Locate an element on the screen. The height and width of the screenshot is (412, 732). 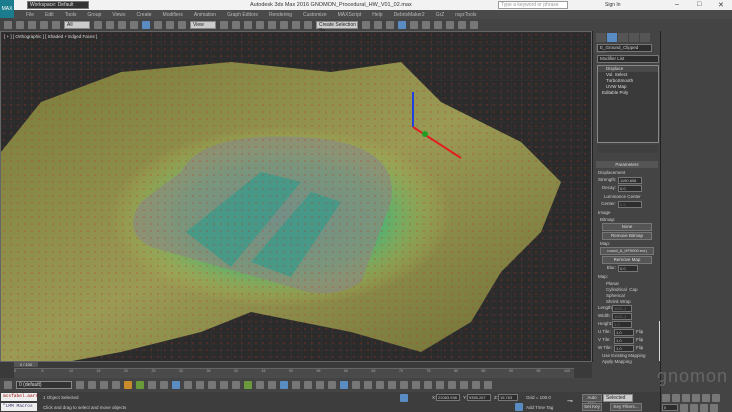
cylindrical-radio: Cylindrical Cap is located at coordinates (627, 289).